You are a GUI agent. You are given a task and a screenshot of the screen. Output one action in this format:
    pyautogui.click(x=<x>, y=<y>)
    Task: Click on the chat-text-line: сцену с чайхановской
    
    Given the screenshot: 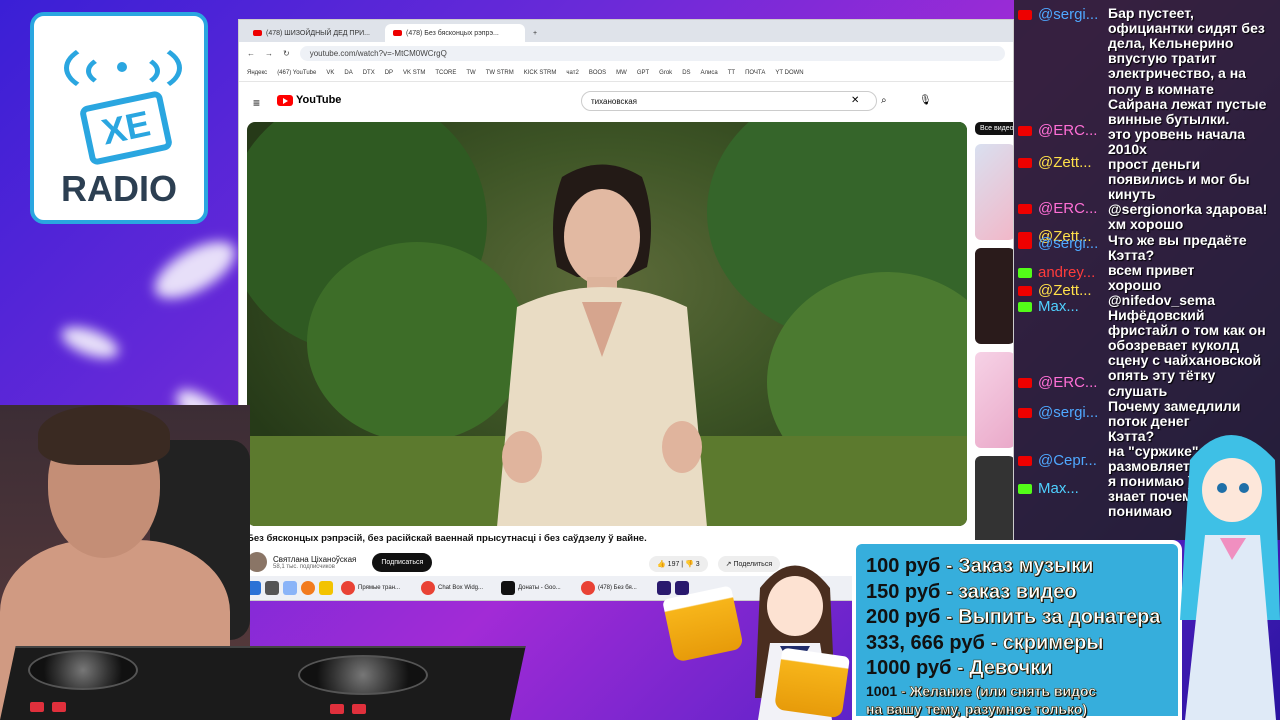 What is the action you would take?
    pyautogui.click(x=1185, y=360)
    